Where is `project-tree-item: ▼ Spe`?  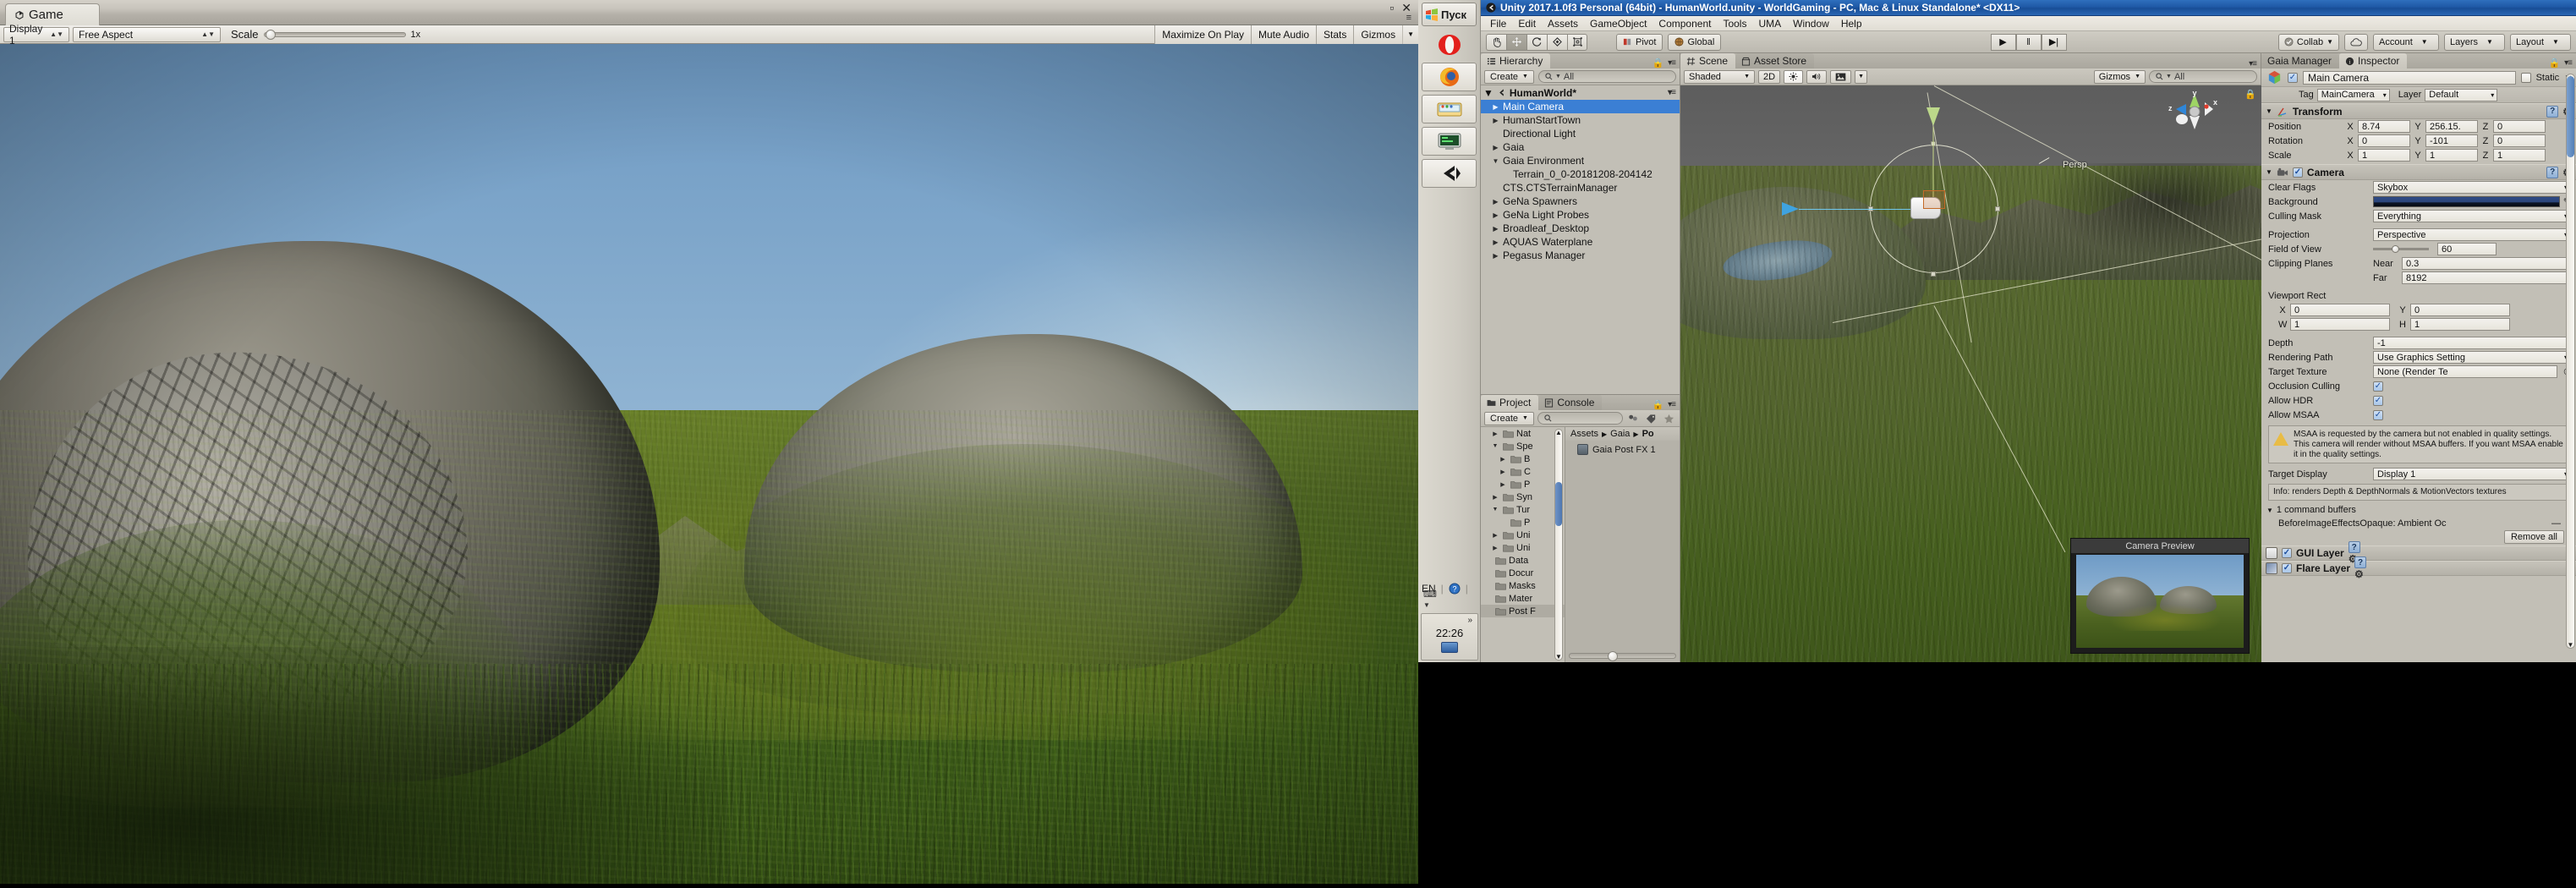
project-tree-item: ▼ Spe is located at coordinates (1523, 446).